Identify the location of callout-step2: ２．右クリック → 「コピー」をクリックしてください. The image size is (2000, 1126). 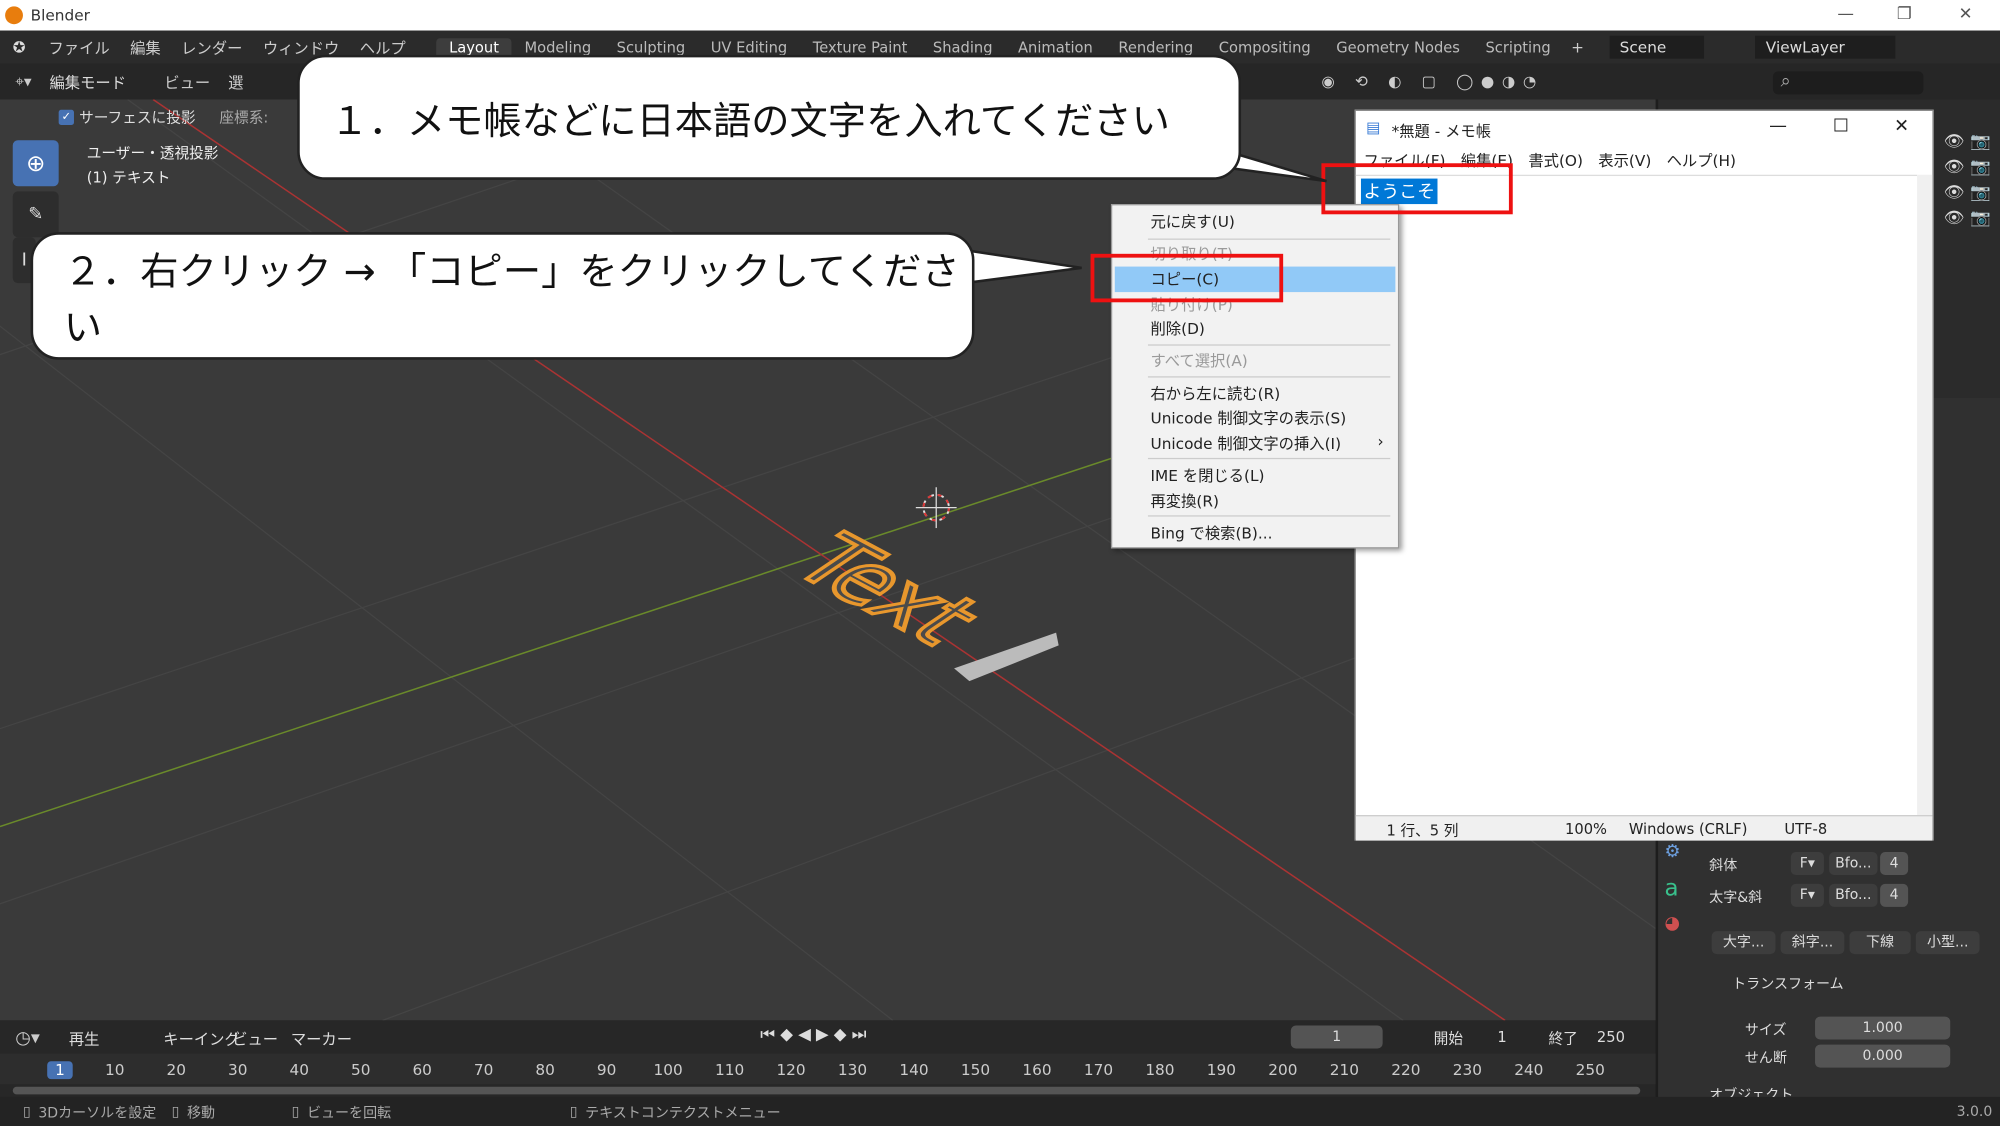
(502, 296).